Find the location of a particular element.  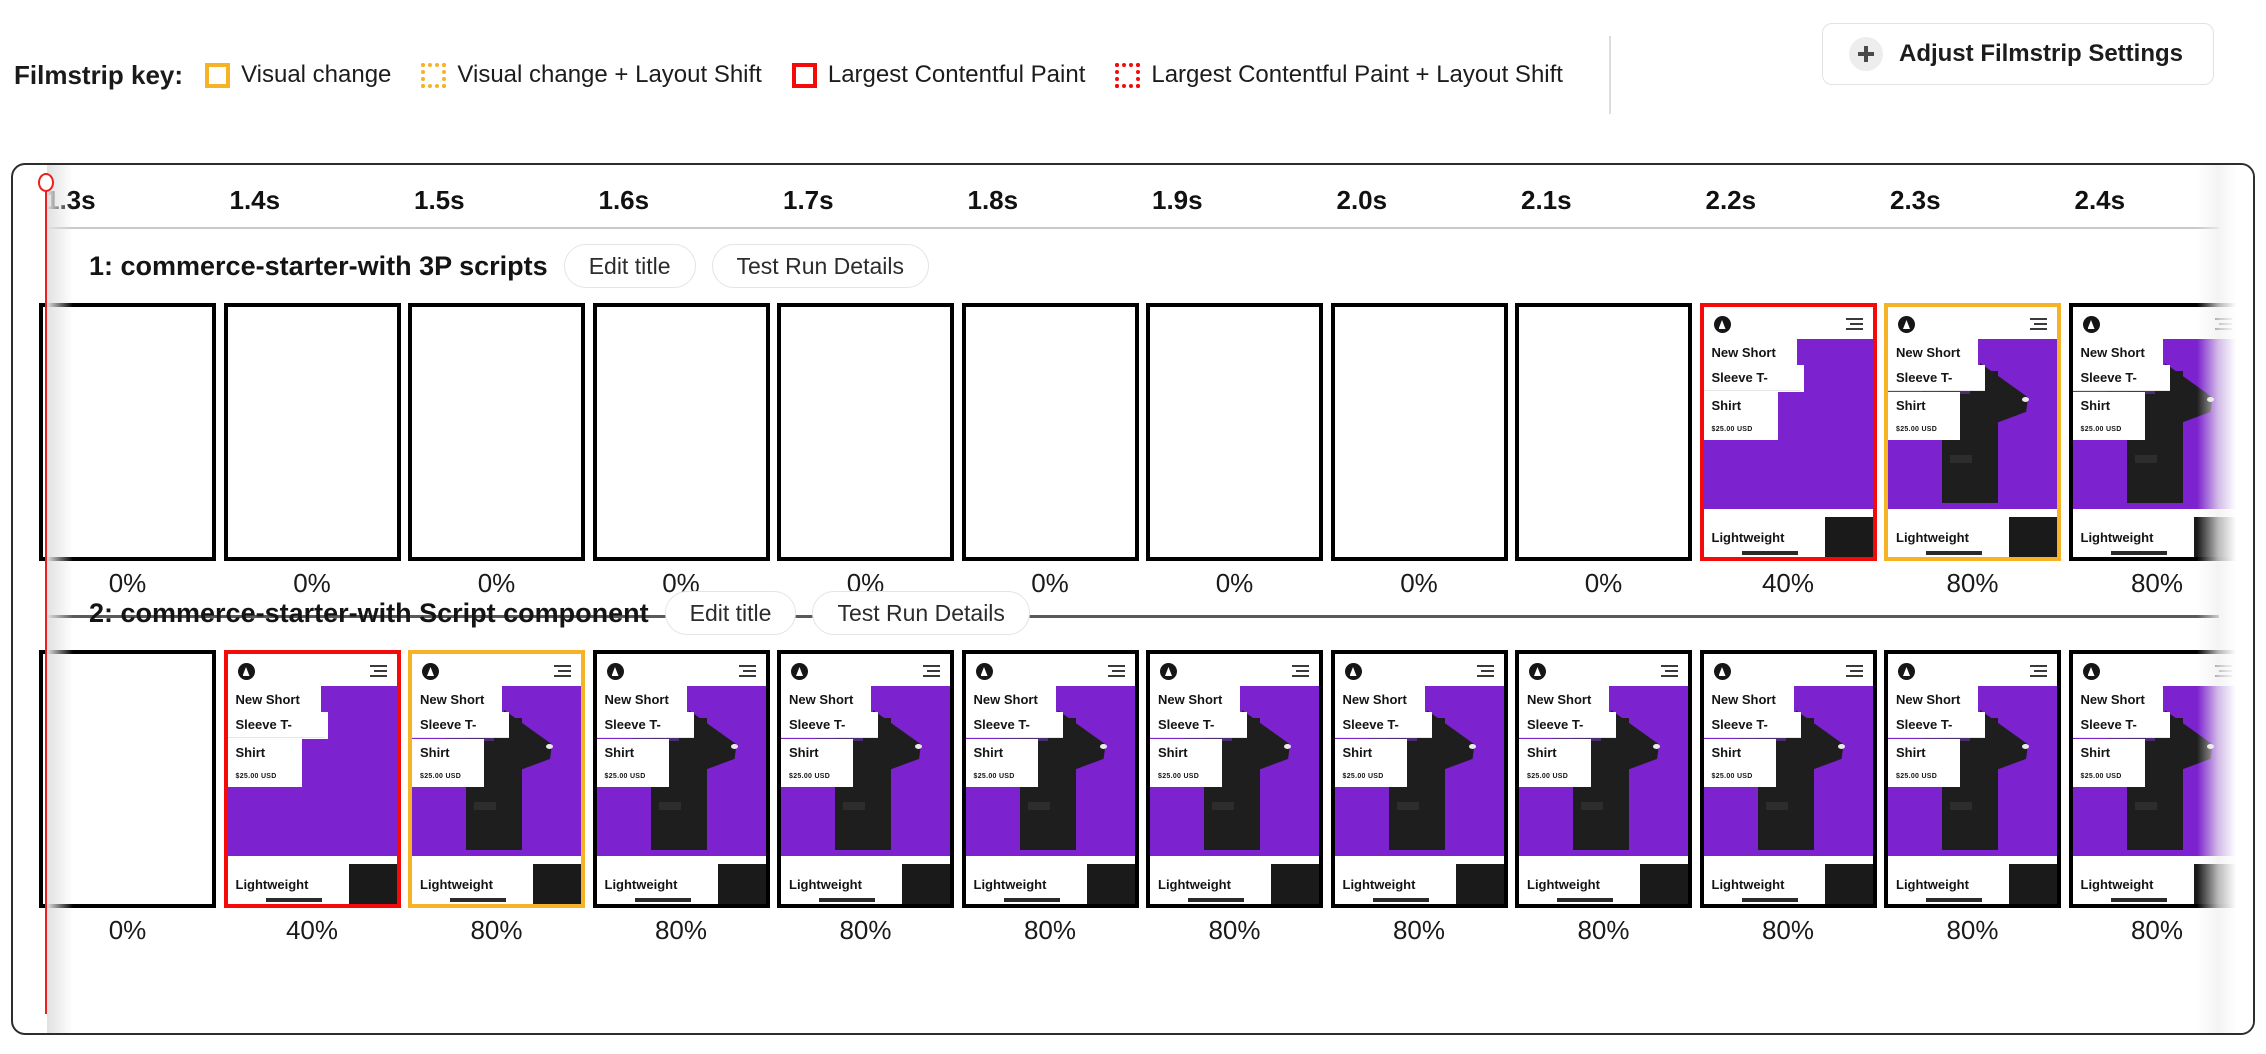

timeline-tick-3: 1.6s is located at coordinates (624, 200).